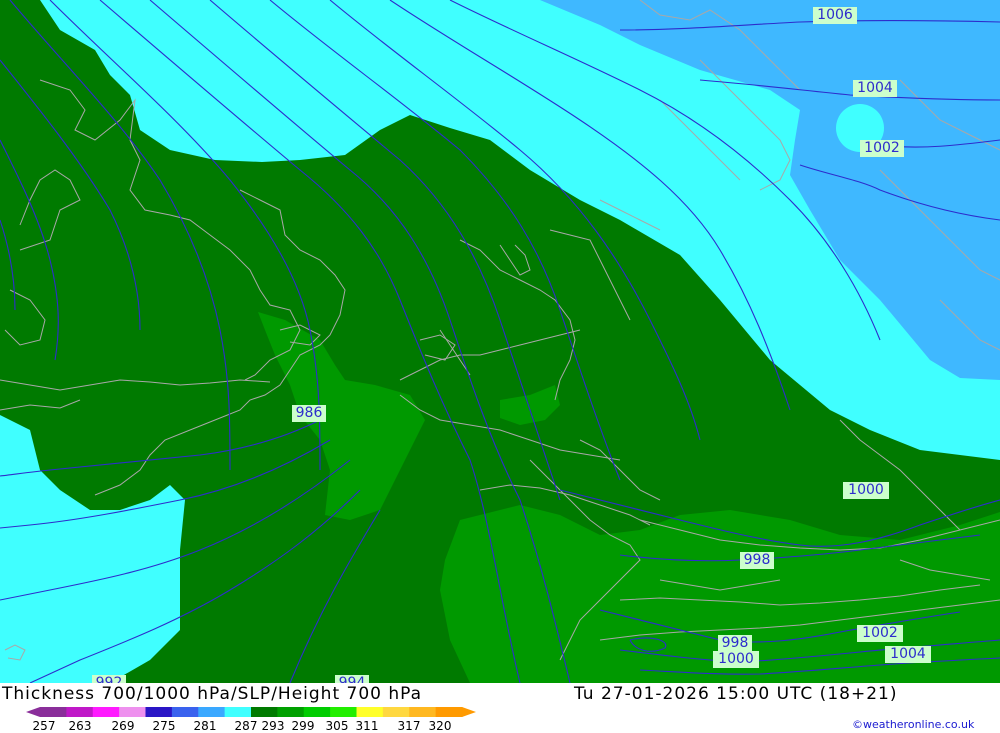  I want to click on isobar-label-994-bottom: 994, so click(352, 679).